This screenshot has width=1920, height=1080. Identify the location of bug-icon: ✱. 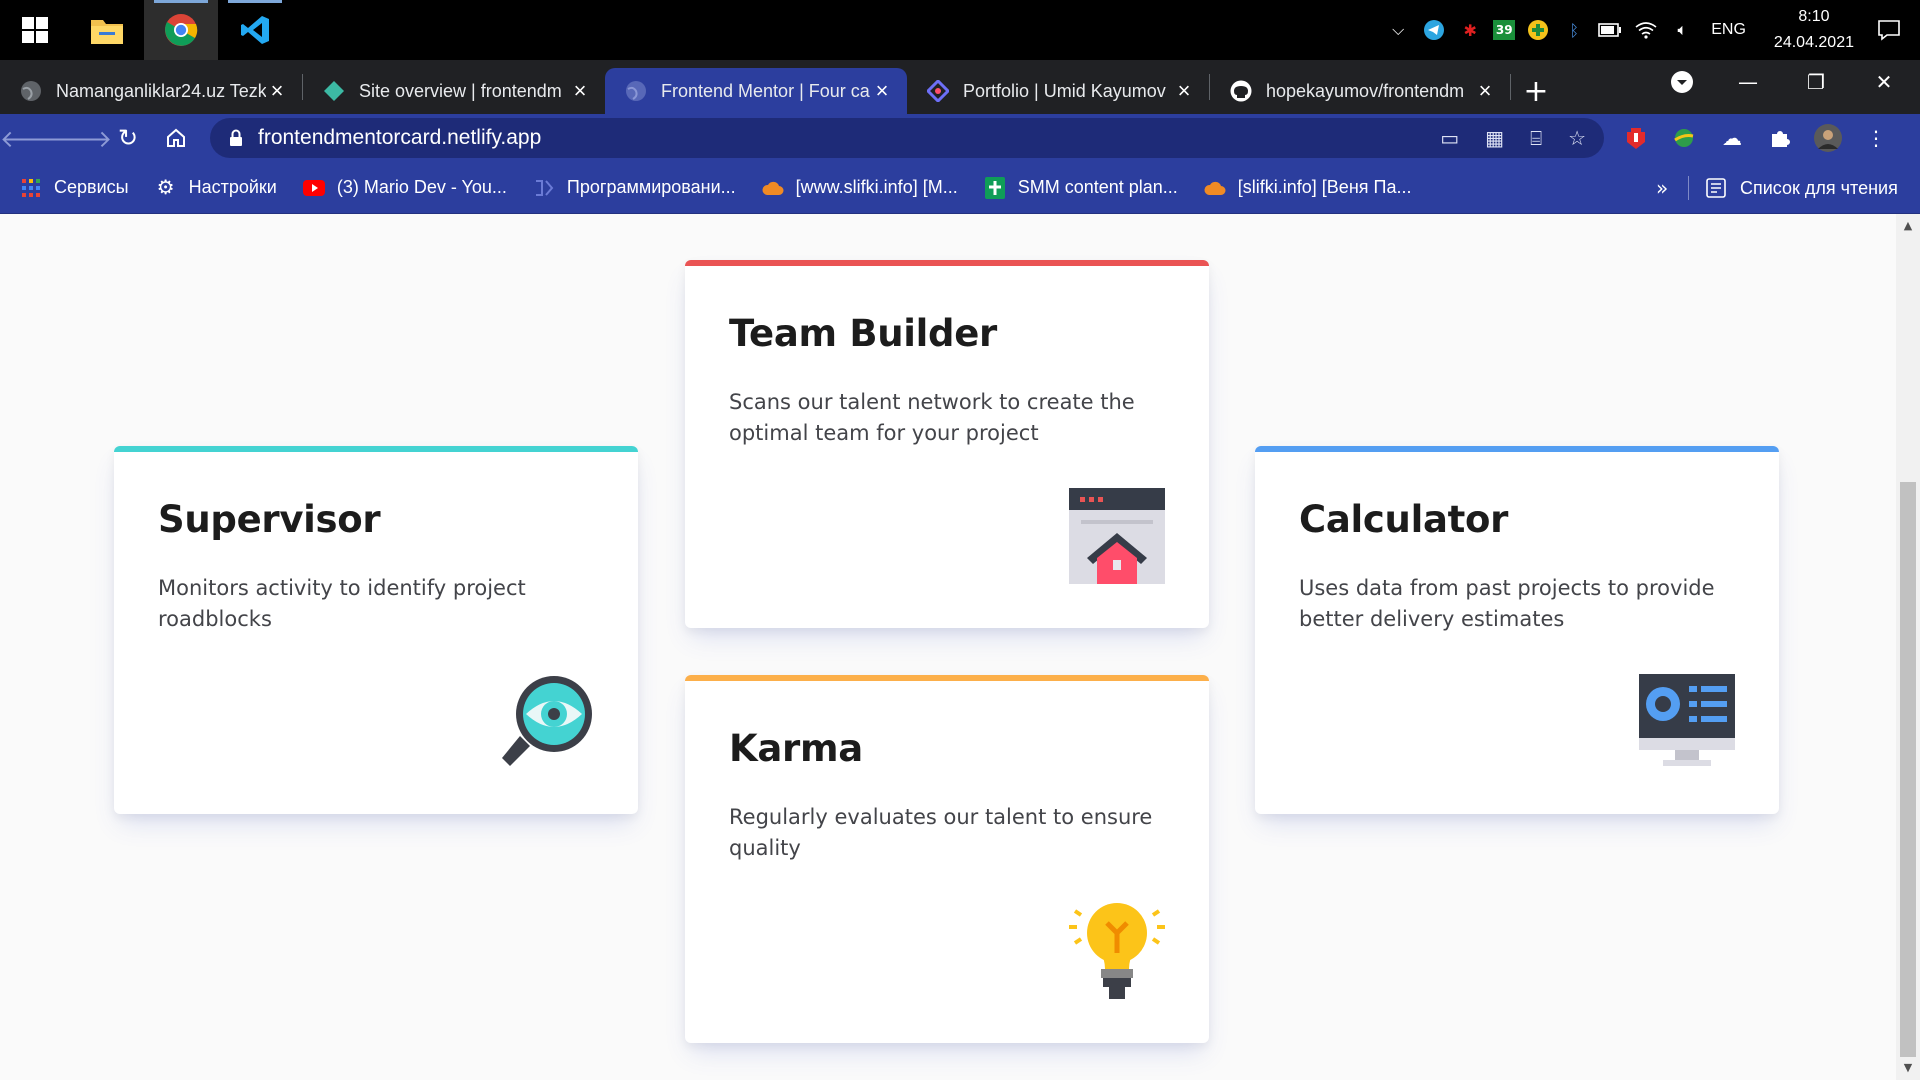
(1470, 30).